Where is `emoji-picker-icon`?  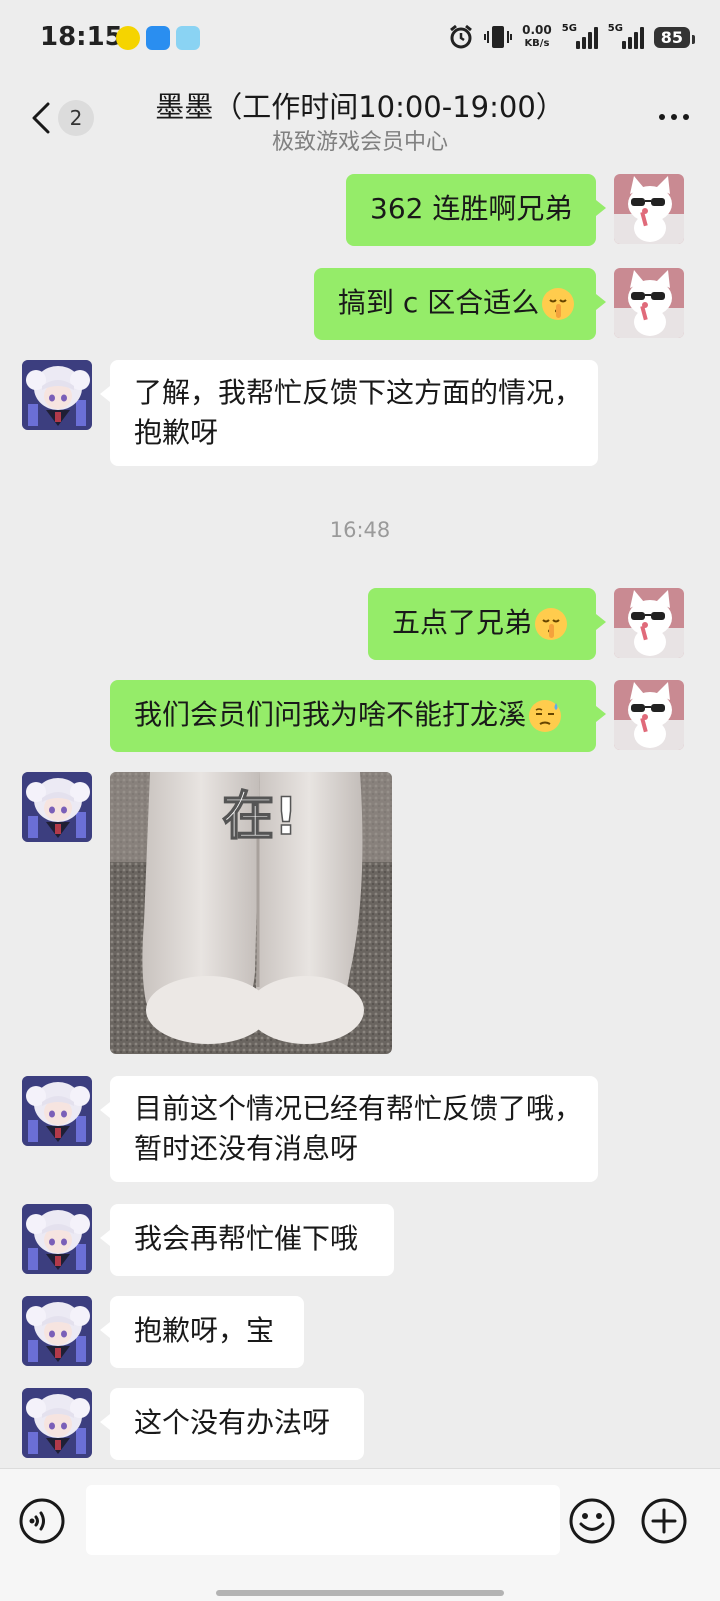 emoji-picker-icon is located at coordinates (592, 1521).